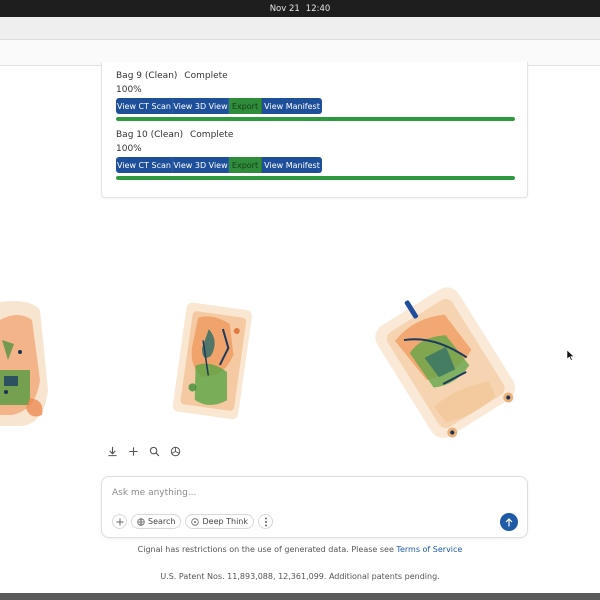 This screenshot has width=600, height=600. Describe the element at coordinates (316, 76) in the screenshot. I see `bag-title: Bag 9 (Clean) Complete` at that location.